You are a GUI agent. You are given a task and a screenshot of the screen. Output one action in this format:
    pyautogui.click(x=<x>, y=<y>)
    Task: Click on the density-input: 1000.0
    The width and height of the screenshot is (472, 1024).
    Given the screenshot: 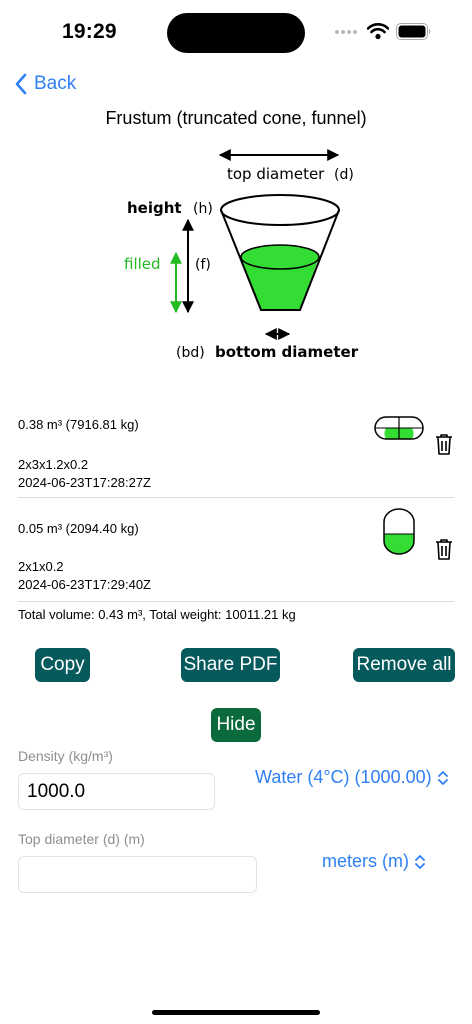 What is the action you would take?
    pyautogui.click(x=116, y=791)
    